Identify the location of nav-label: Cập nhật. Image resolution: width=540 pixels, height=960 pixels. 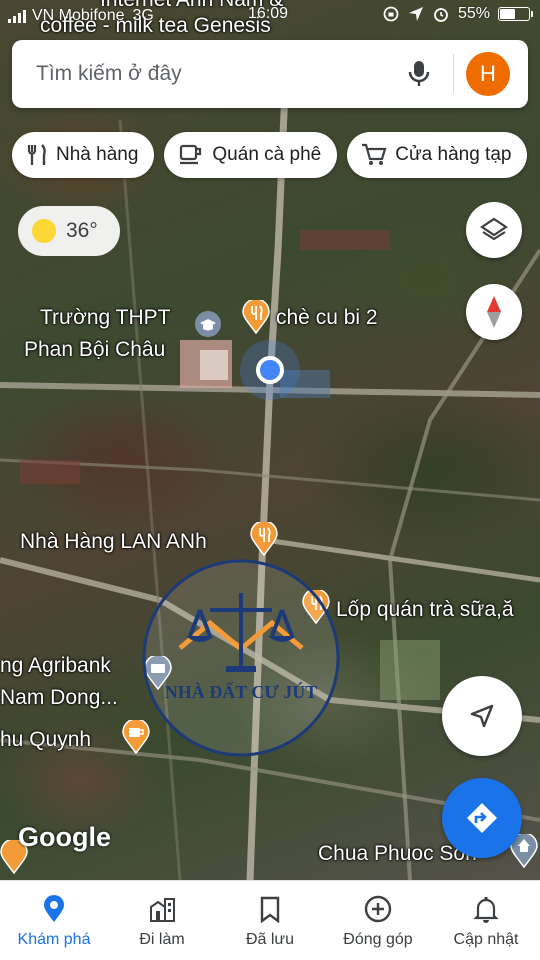
(486, 939).